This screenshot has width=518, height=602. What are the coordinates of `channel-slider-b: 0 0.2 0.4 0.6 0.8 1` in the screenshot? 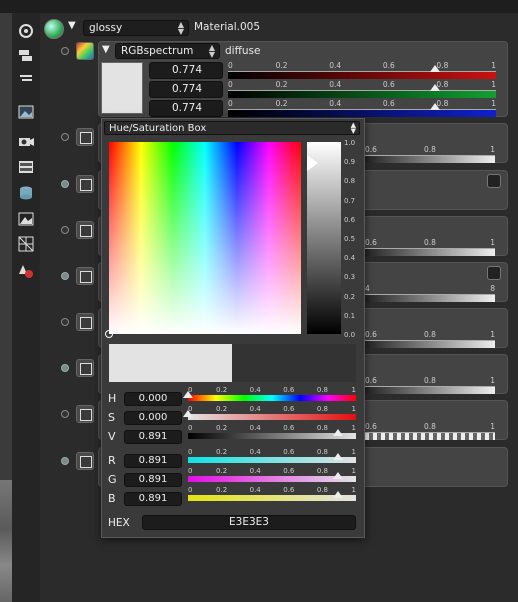 It's located at (272, 496).